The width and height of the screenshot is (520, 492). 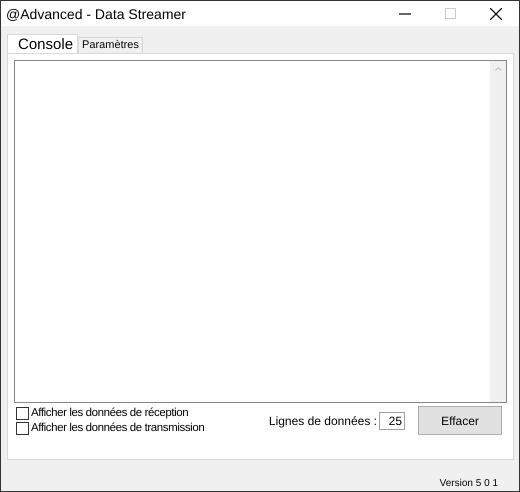 I want to click on tab: Console, so click(x=42, y=43).